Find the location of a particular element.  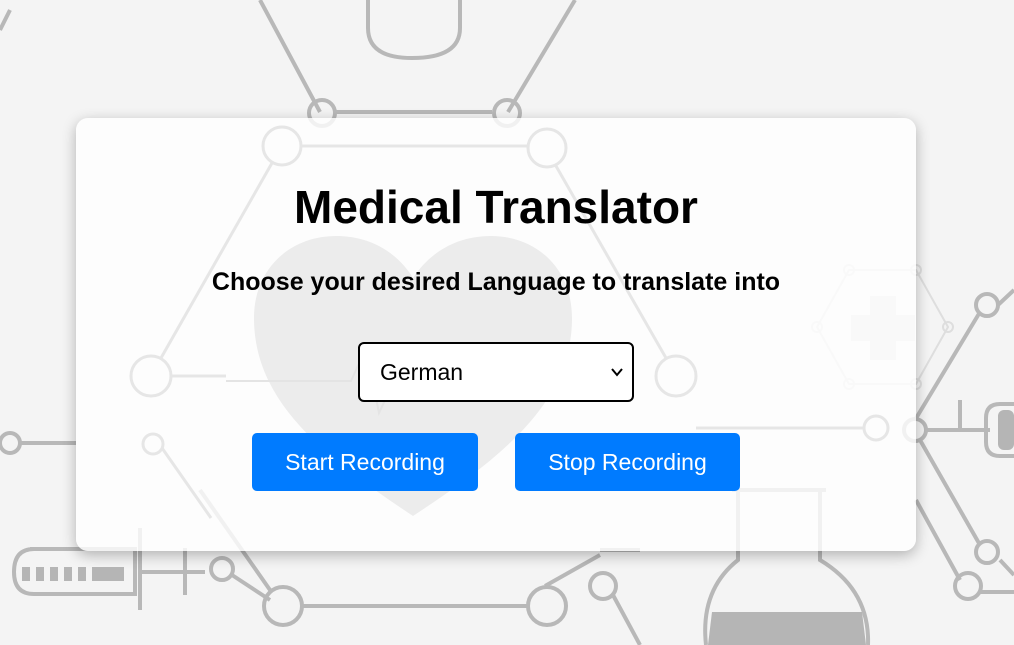

selected-language: German is located at coordinates (422, 372).